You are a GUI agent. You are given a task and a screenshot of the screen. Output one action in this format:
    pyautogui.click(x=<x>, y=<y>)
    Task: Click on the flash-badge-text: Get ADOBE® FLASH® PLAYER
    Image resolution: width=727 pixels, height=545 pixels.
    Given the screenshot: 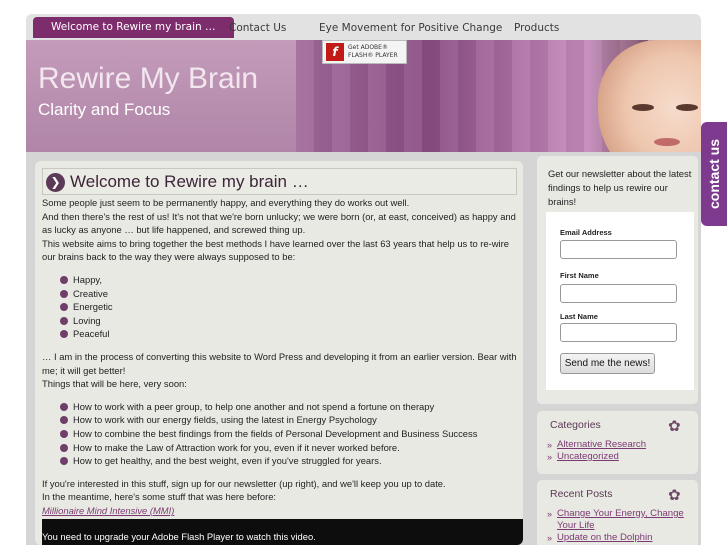 What is the action you would take?
    pyautogui.click(x=376, y=52)
    